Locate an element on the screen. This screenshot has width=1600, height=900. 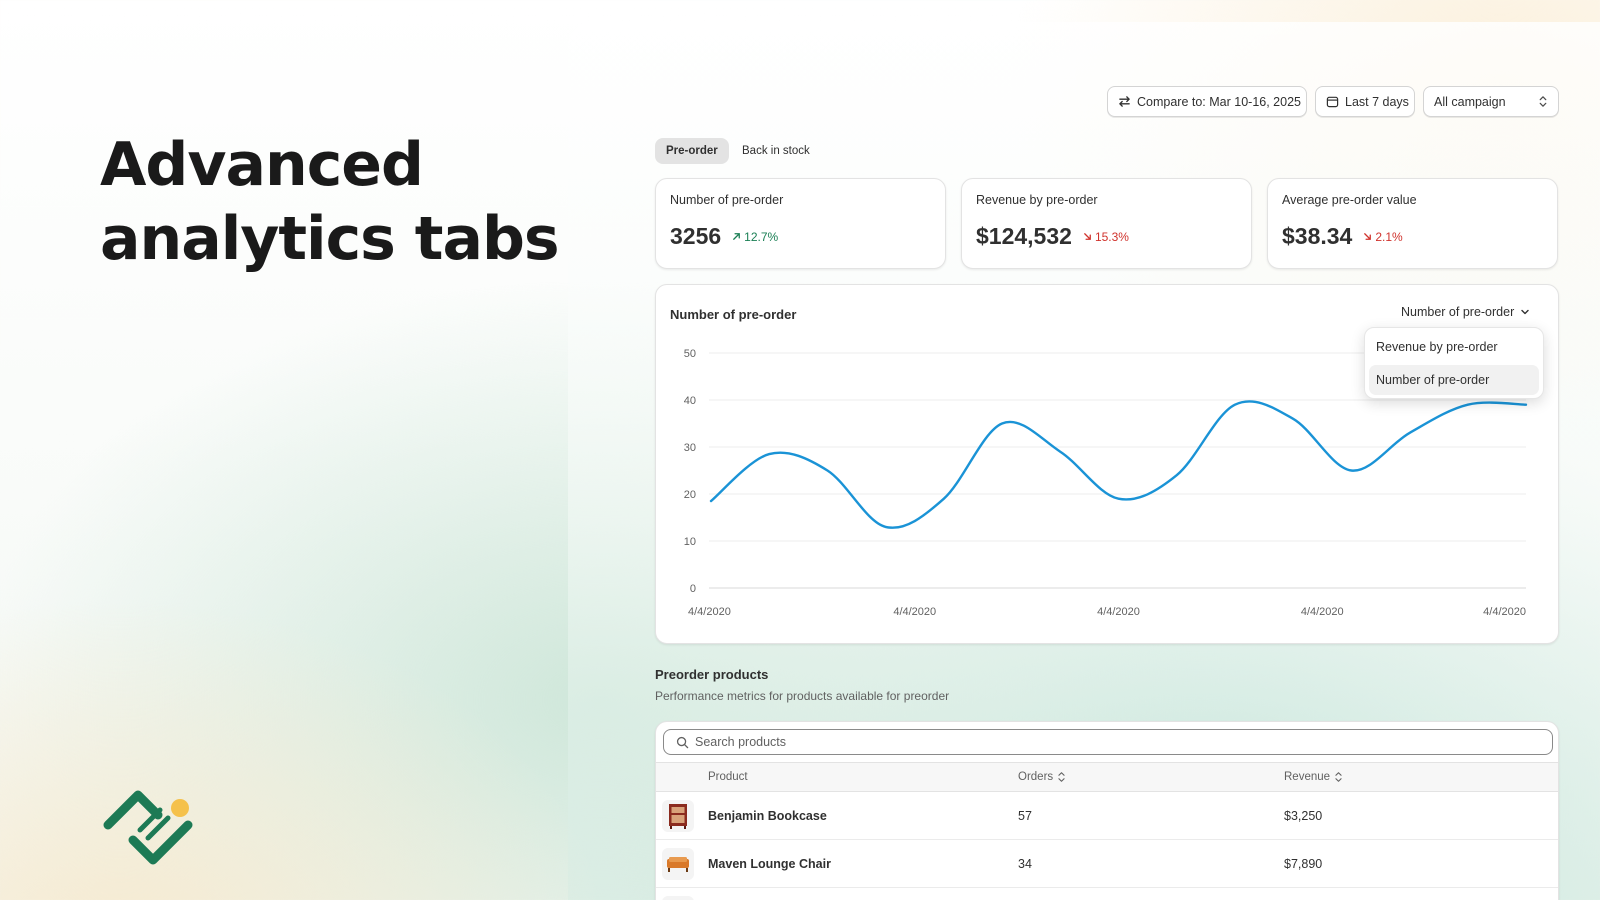
y-tick-label: 20 is located at coordinates (690, 495).